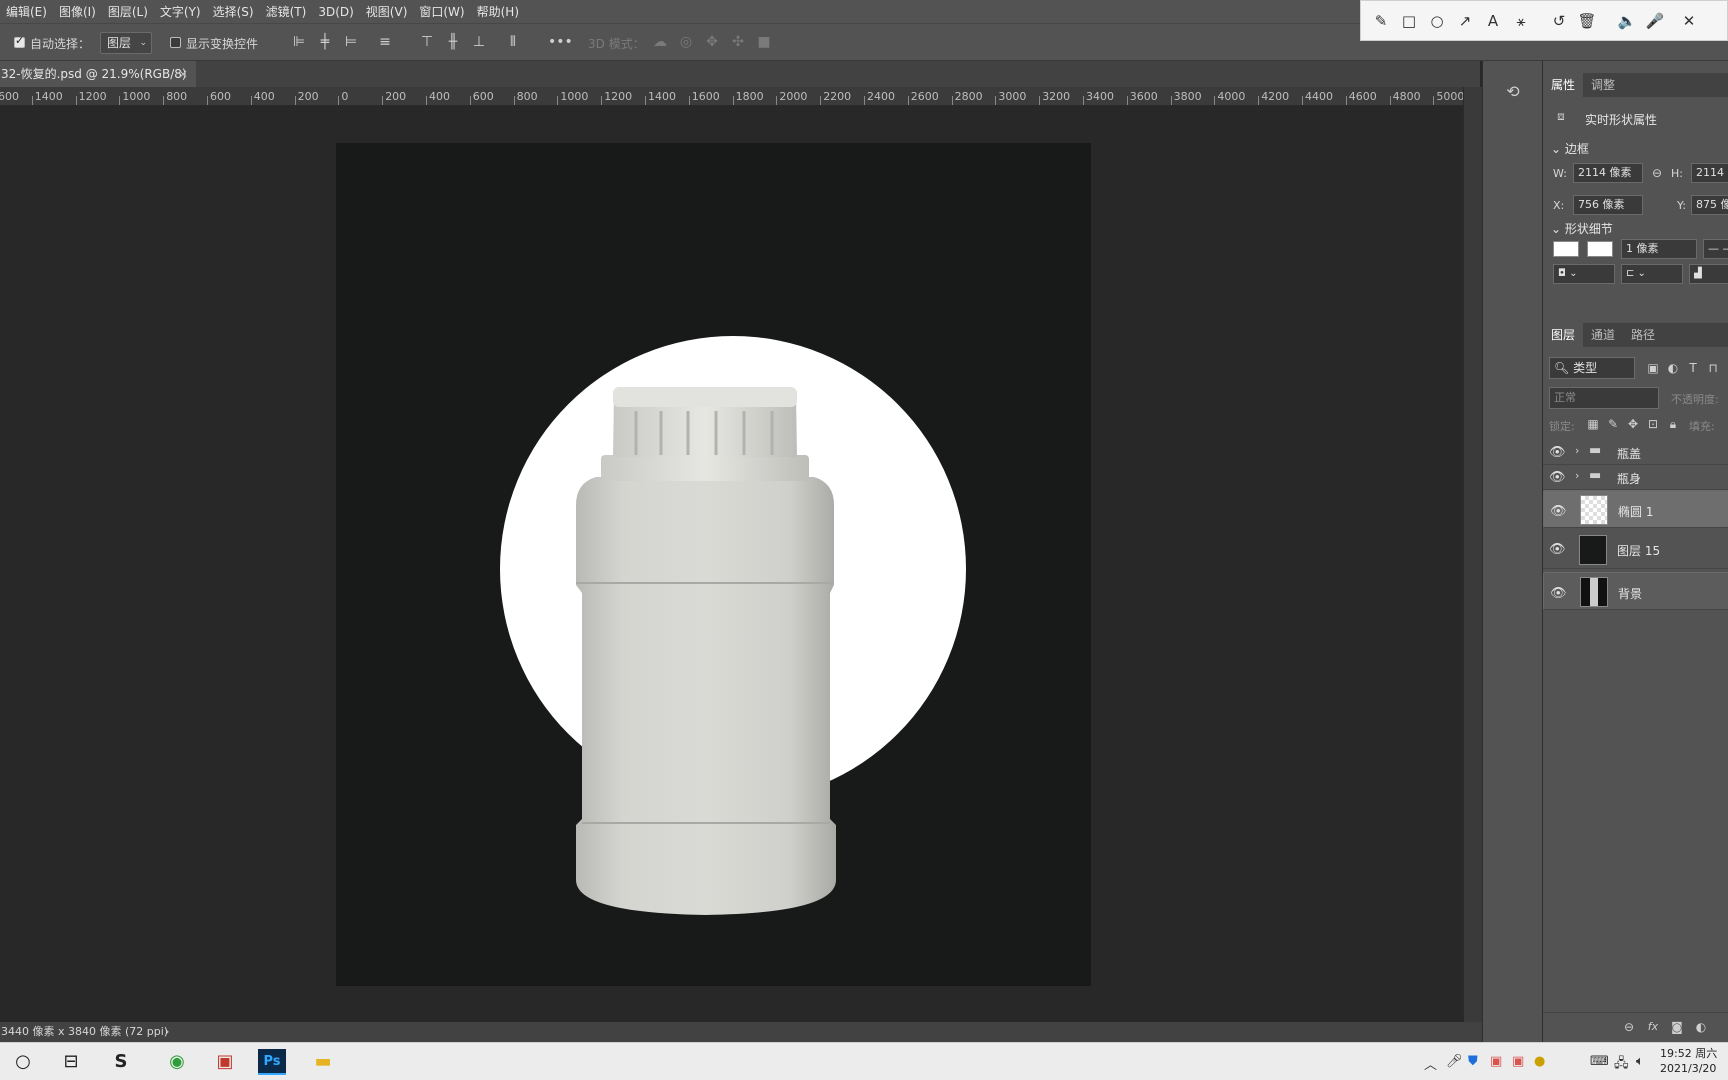 This screenshot has height=1080, width=1728. What do you see at coordinates (660, 42) in the screenshot?
I see `orbit-3d-icon: ☁` at bounding box center [660, 42].